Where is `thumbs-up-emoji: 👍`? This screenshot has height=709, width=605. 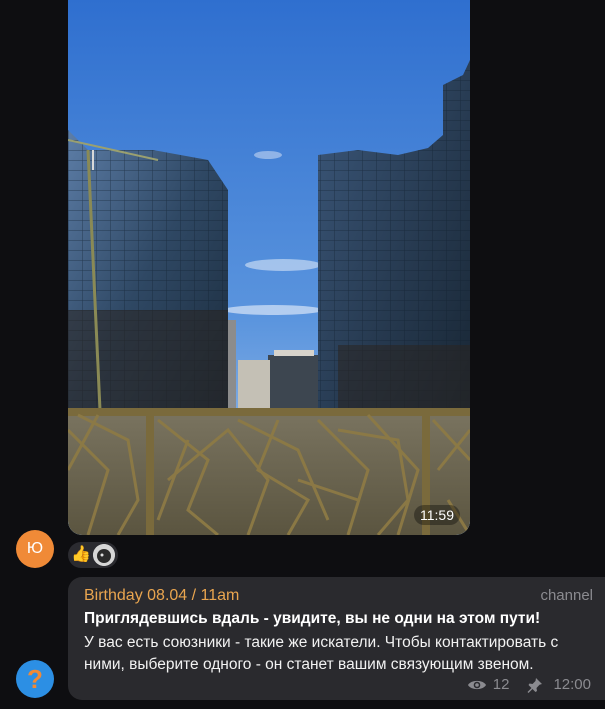 thumbs-up-emoji: 👍 is located at coordinates (81, 554).